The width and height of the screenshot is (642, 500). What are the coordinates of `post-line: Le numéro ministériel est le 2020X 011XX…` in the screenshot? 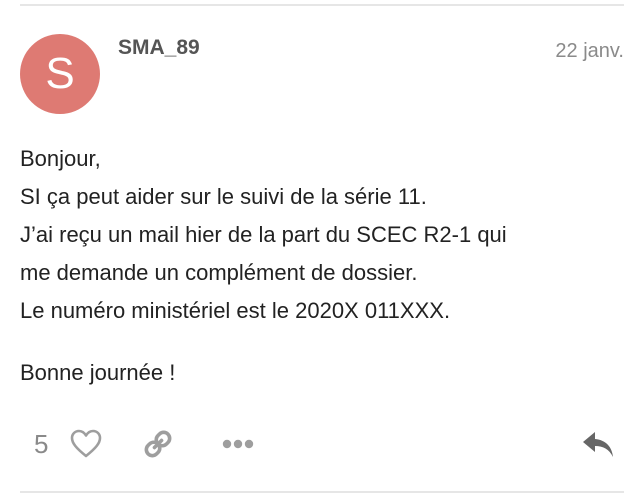 It's located at (235, 310).